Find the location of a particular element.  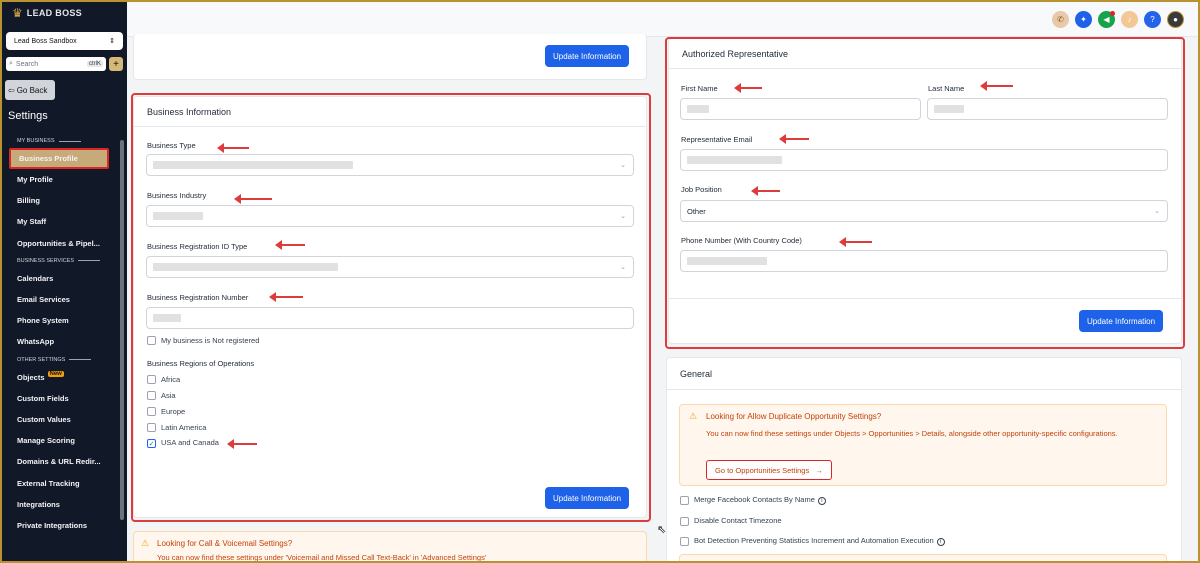

mouse-cursor-icon: ⇖ is located at coordinates (662, 530).